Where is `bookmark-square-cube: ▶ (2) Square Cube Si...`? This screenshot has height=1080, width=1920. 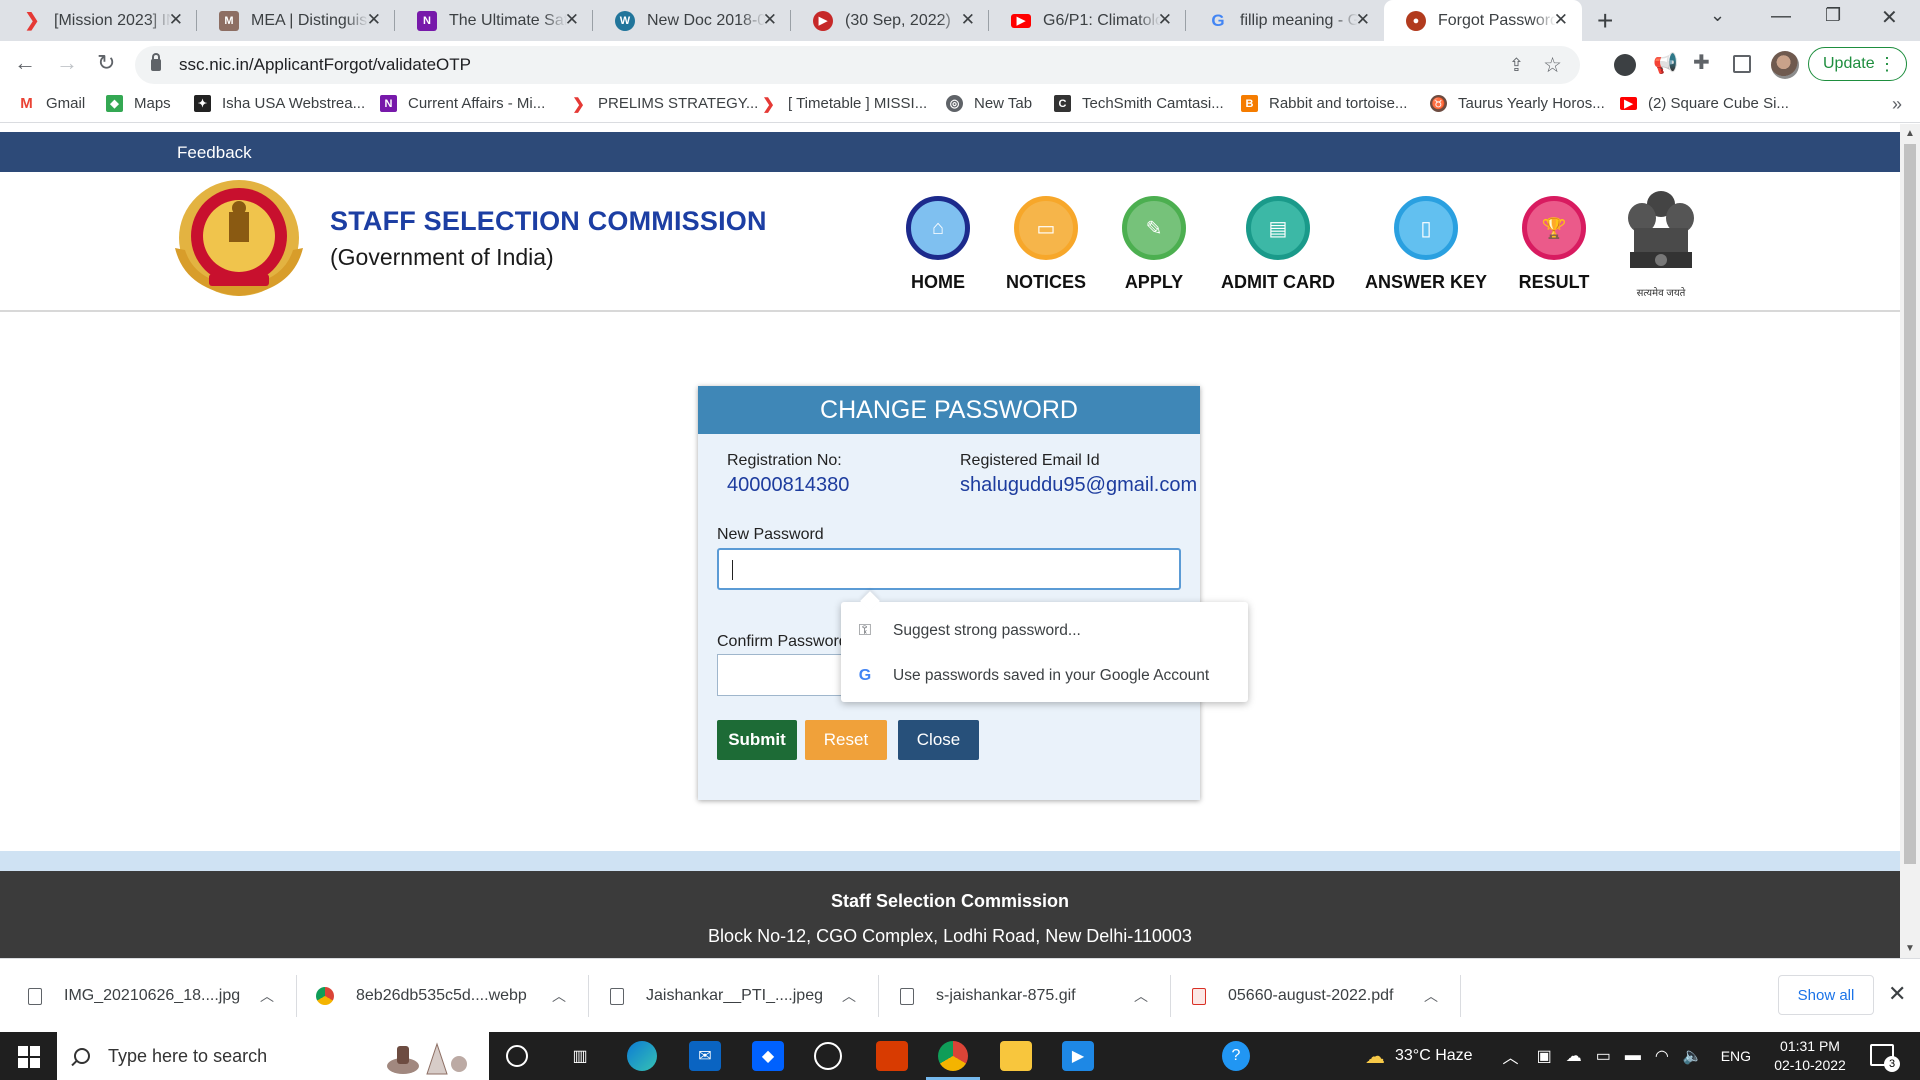
bookmark-square-cube: ▶ (2) Square Cube Si... is located at coordinates (1704, 103).